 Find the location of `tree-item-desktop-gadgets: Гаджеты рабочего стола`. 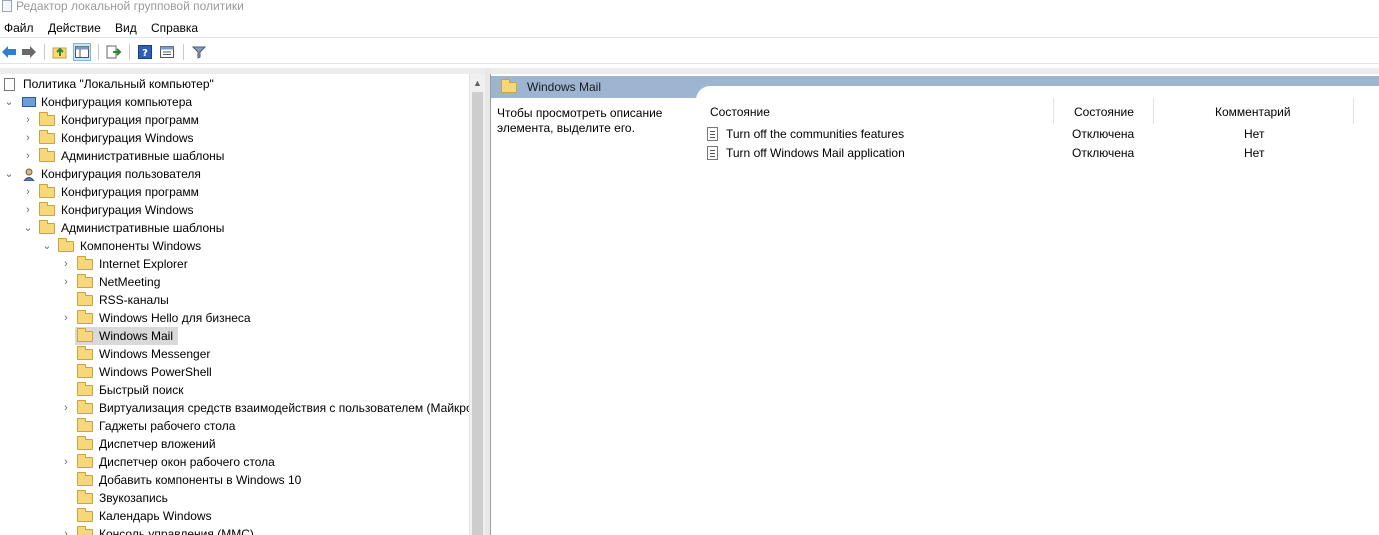

tree-item-desktop-gadgets: Гаджеты рабочего стола is located at coordinates (234, 426).